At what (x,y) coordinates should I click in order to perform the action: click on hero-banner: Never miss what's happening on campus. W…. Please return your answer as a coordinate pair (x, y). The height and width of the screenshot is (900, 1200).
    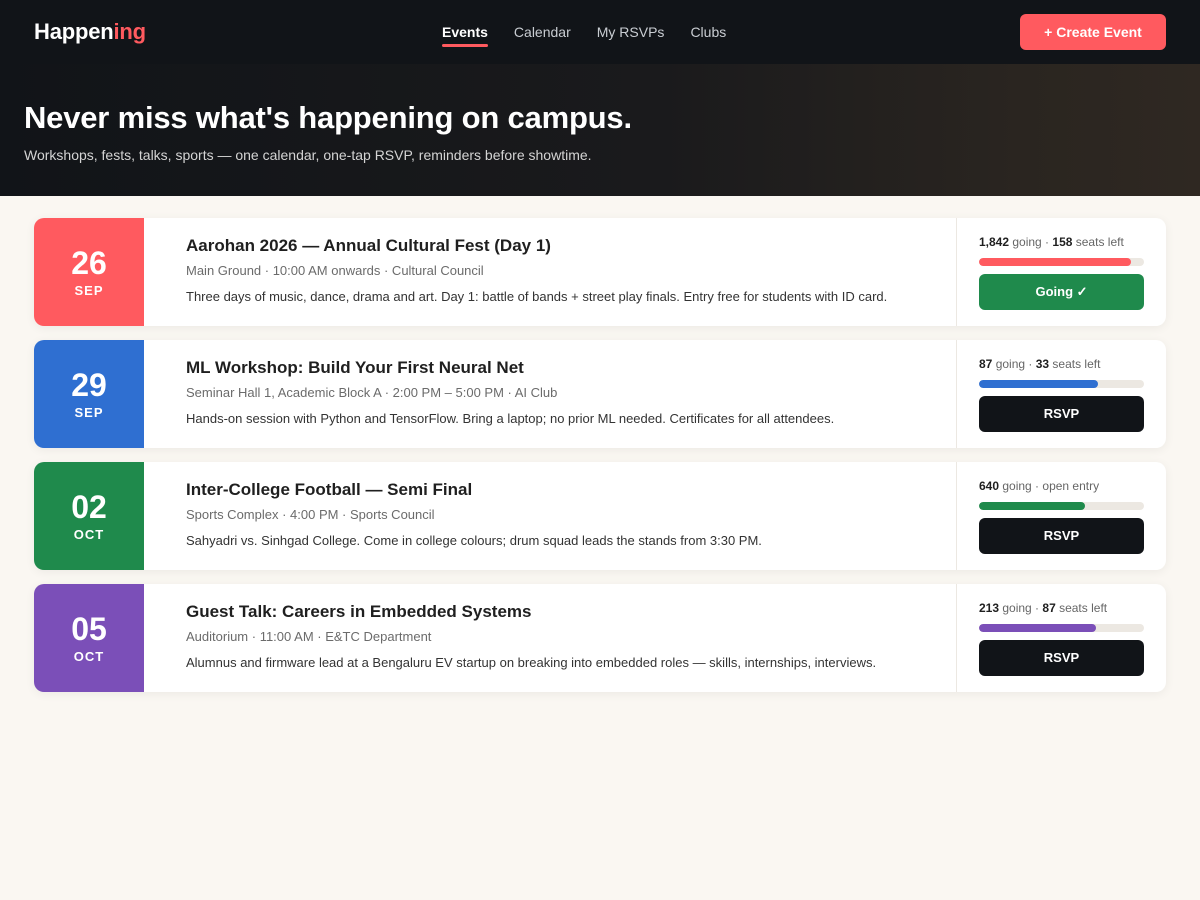
    Looking at the image, I should click on (600, 130).